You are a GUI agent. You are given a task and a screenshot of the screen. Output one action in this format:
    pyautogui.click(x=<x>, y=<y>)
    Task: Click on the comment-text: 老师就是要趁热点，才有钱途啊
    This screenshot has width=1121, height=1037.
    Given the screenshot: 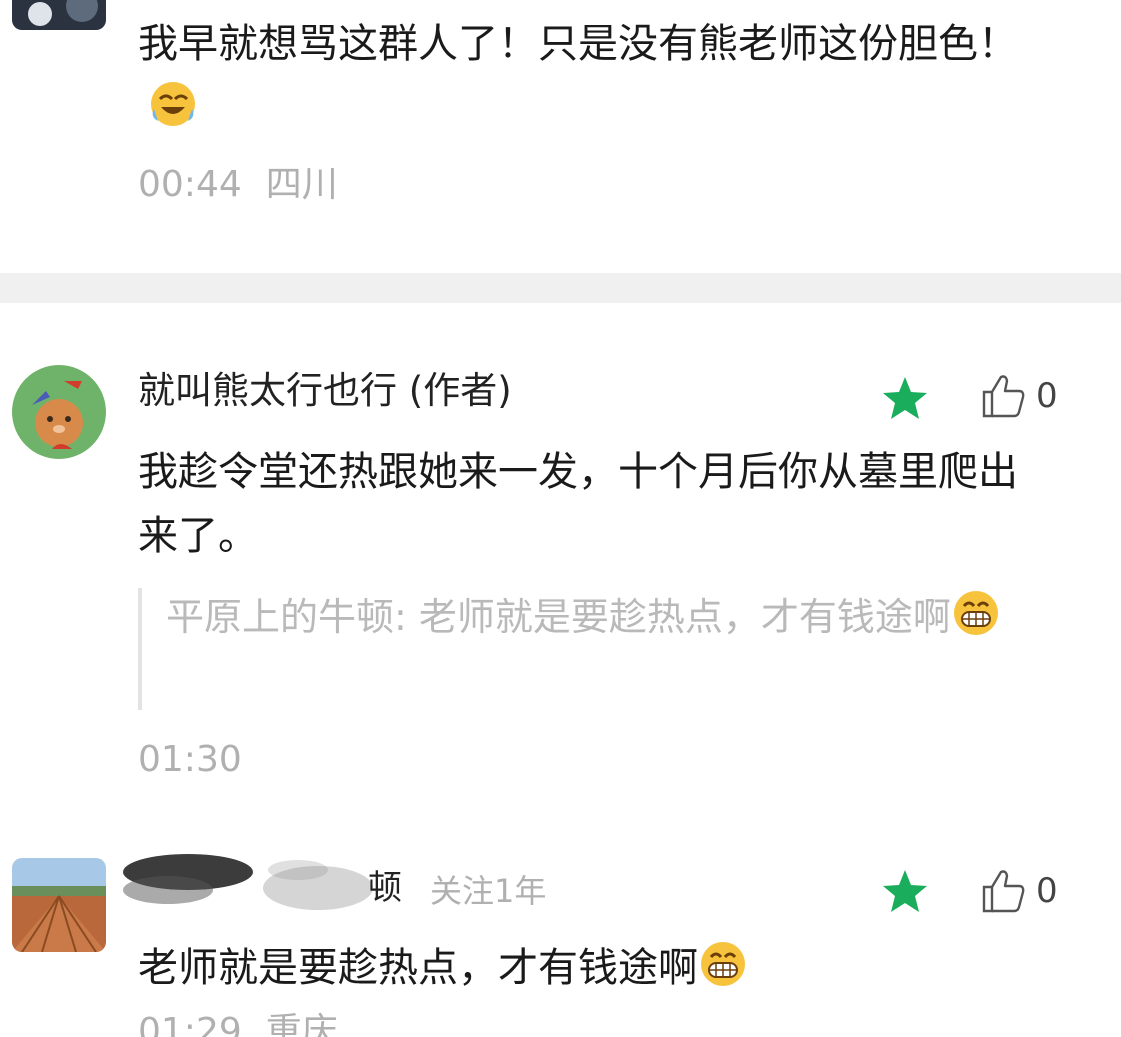 What is the action you would take?
    pyautogui.click(x=588, y=968)
    